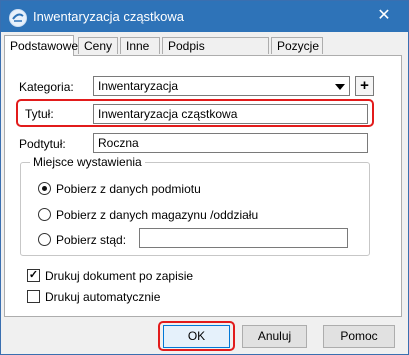 The image size is (409, 355). I want to click on tab-ceny: Ceny, so click(98, 45).